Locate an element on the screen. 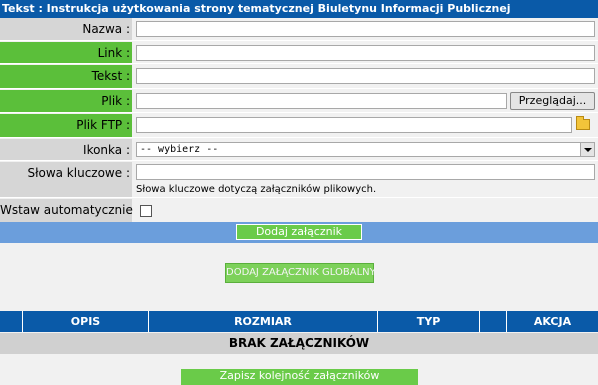 The image size is (598, 385). column-header-rozmiar: ROZMIAR is located at coordinates (262, 321).